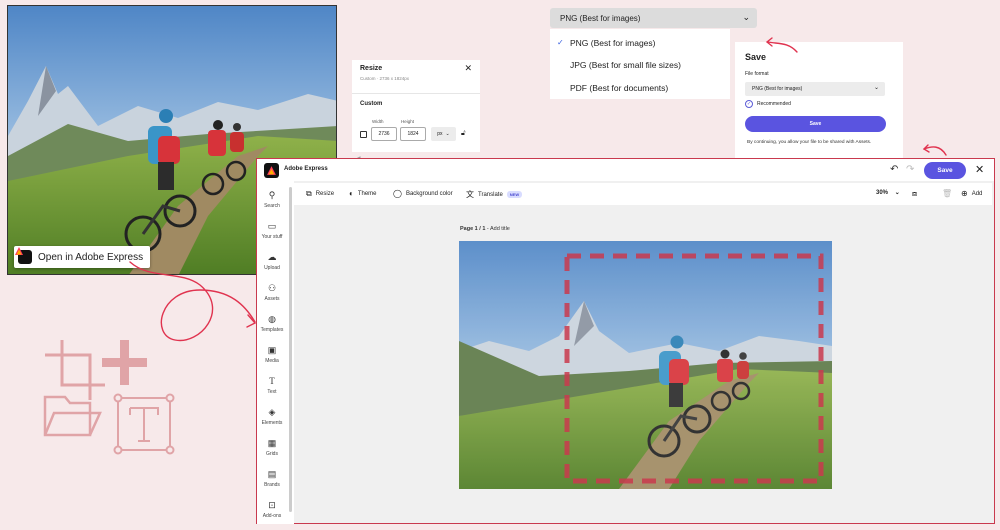  I want to click on new-badge: NEW, so click(514, 194).